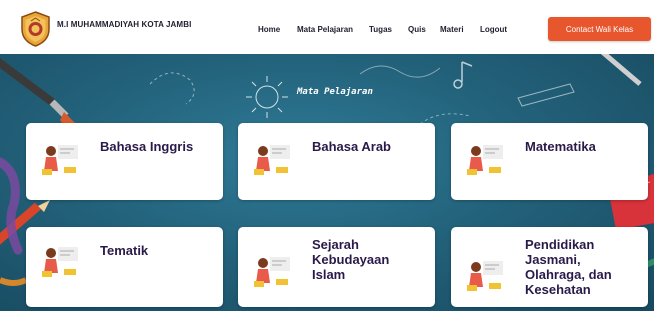  I want to click on nav-mata-pelajaran: Mata Pelajaran, so click(325, 29).